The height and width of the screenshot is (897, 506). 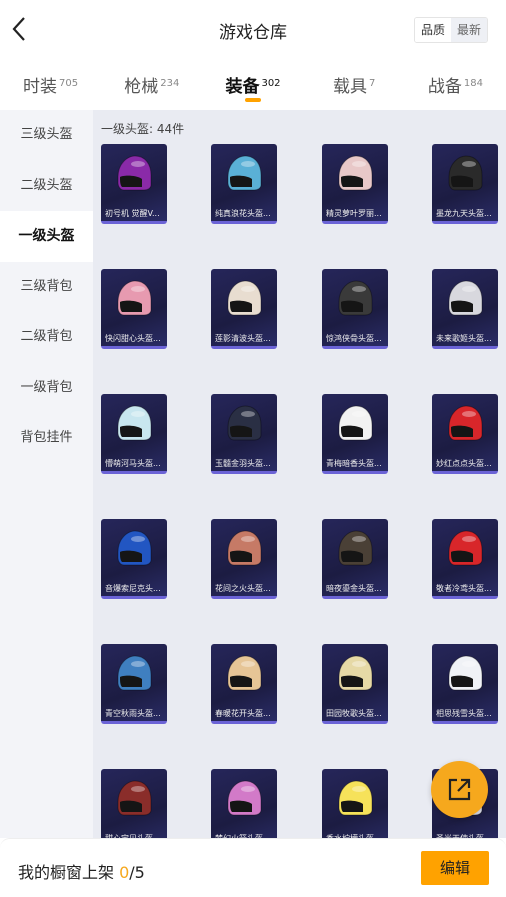 I want to click on tab-vehicles: 载具 7, so click(x=354, y=85).